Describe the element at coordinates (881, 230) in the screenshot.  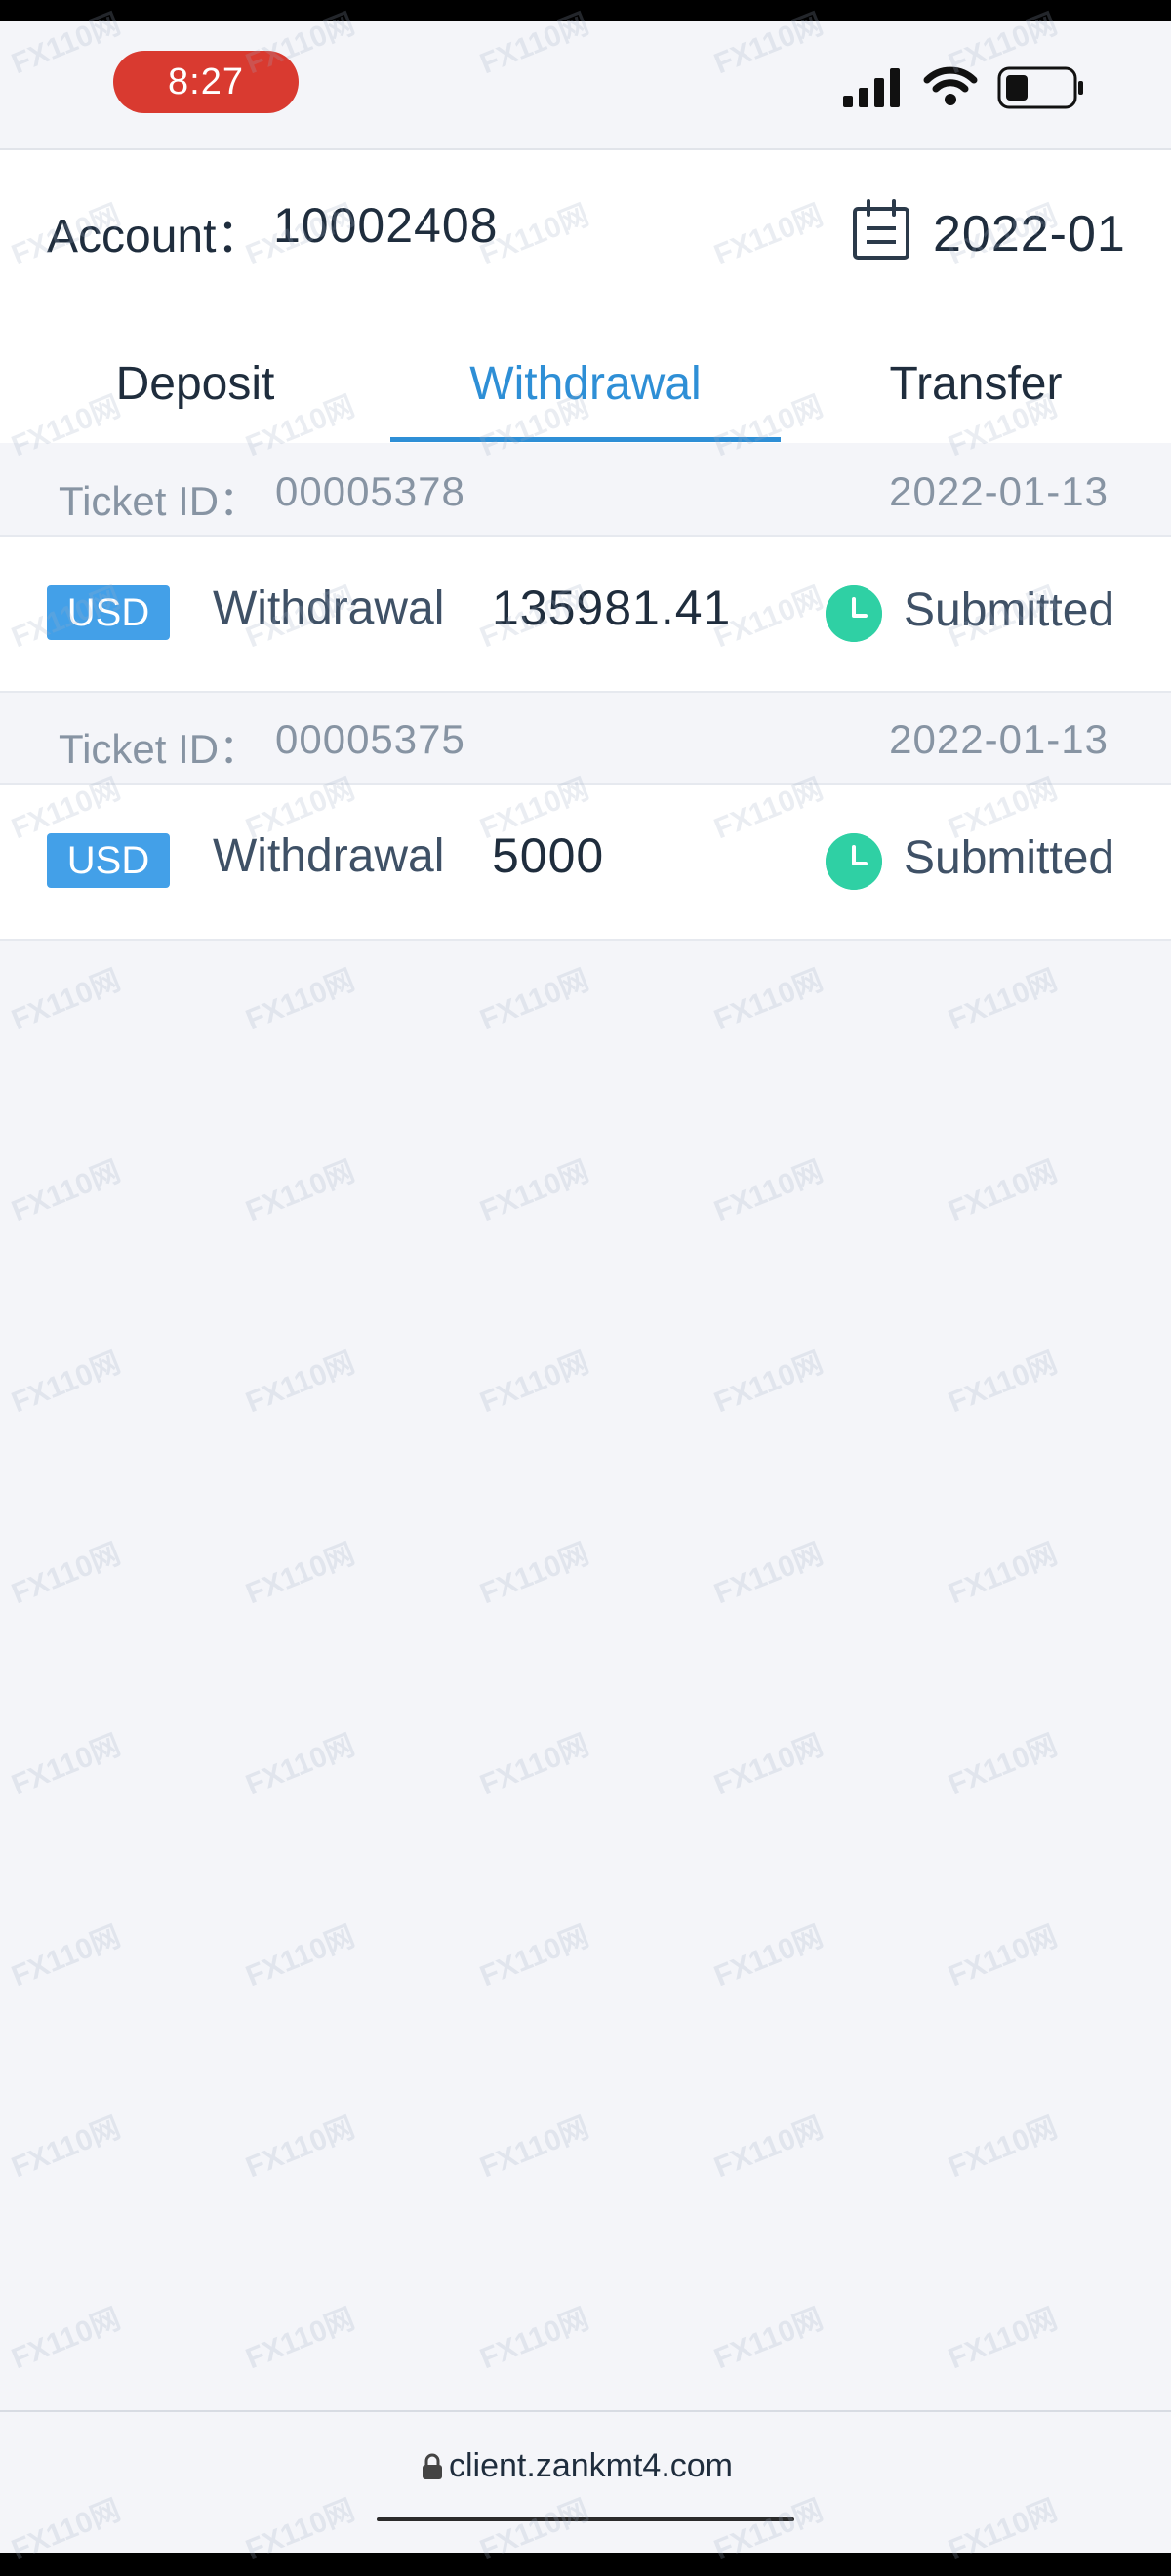
I see `calendar-icon` at that location.